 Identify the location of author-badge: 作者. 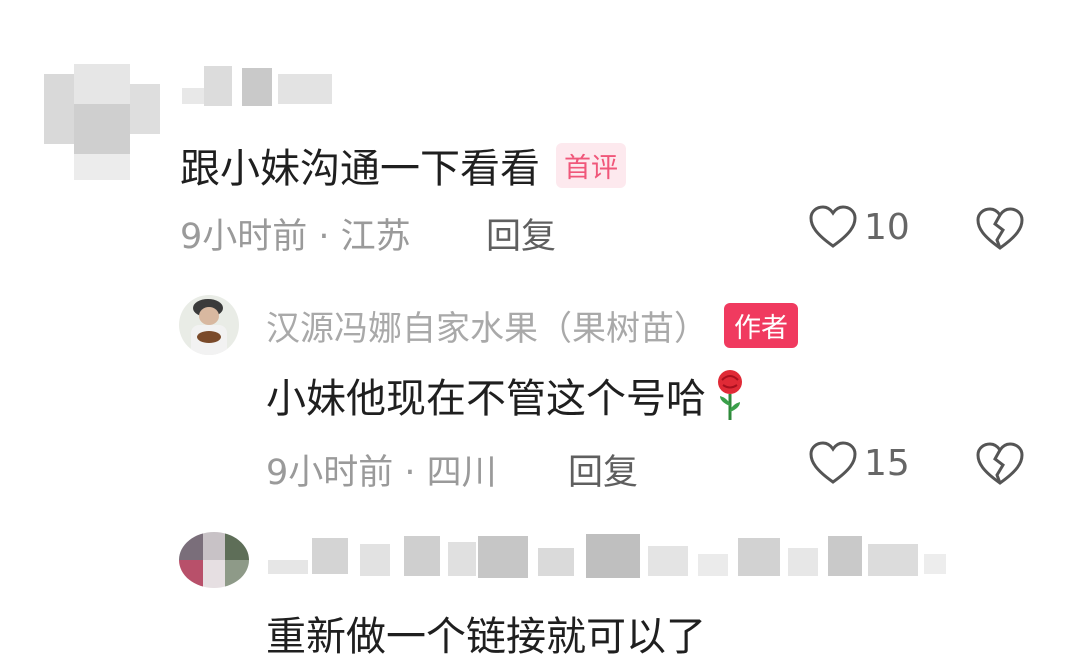
(761, 325).